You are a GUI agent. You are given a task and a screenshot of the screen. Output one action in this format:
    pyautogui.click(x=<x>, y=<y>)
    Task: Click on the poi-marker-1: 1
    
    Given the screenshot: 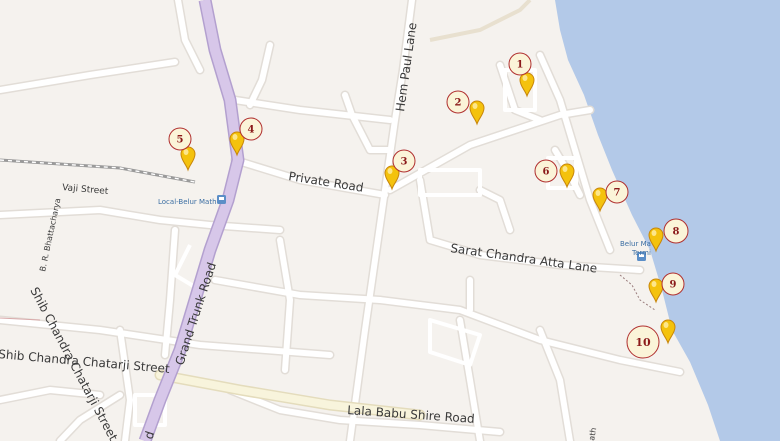 What is the action you would take?
    pyautogui.click(x=521, y=75)
    